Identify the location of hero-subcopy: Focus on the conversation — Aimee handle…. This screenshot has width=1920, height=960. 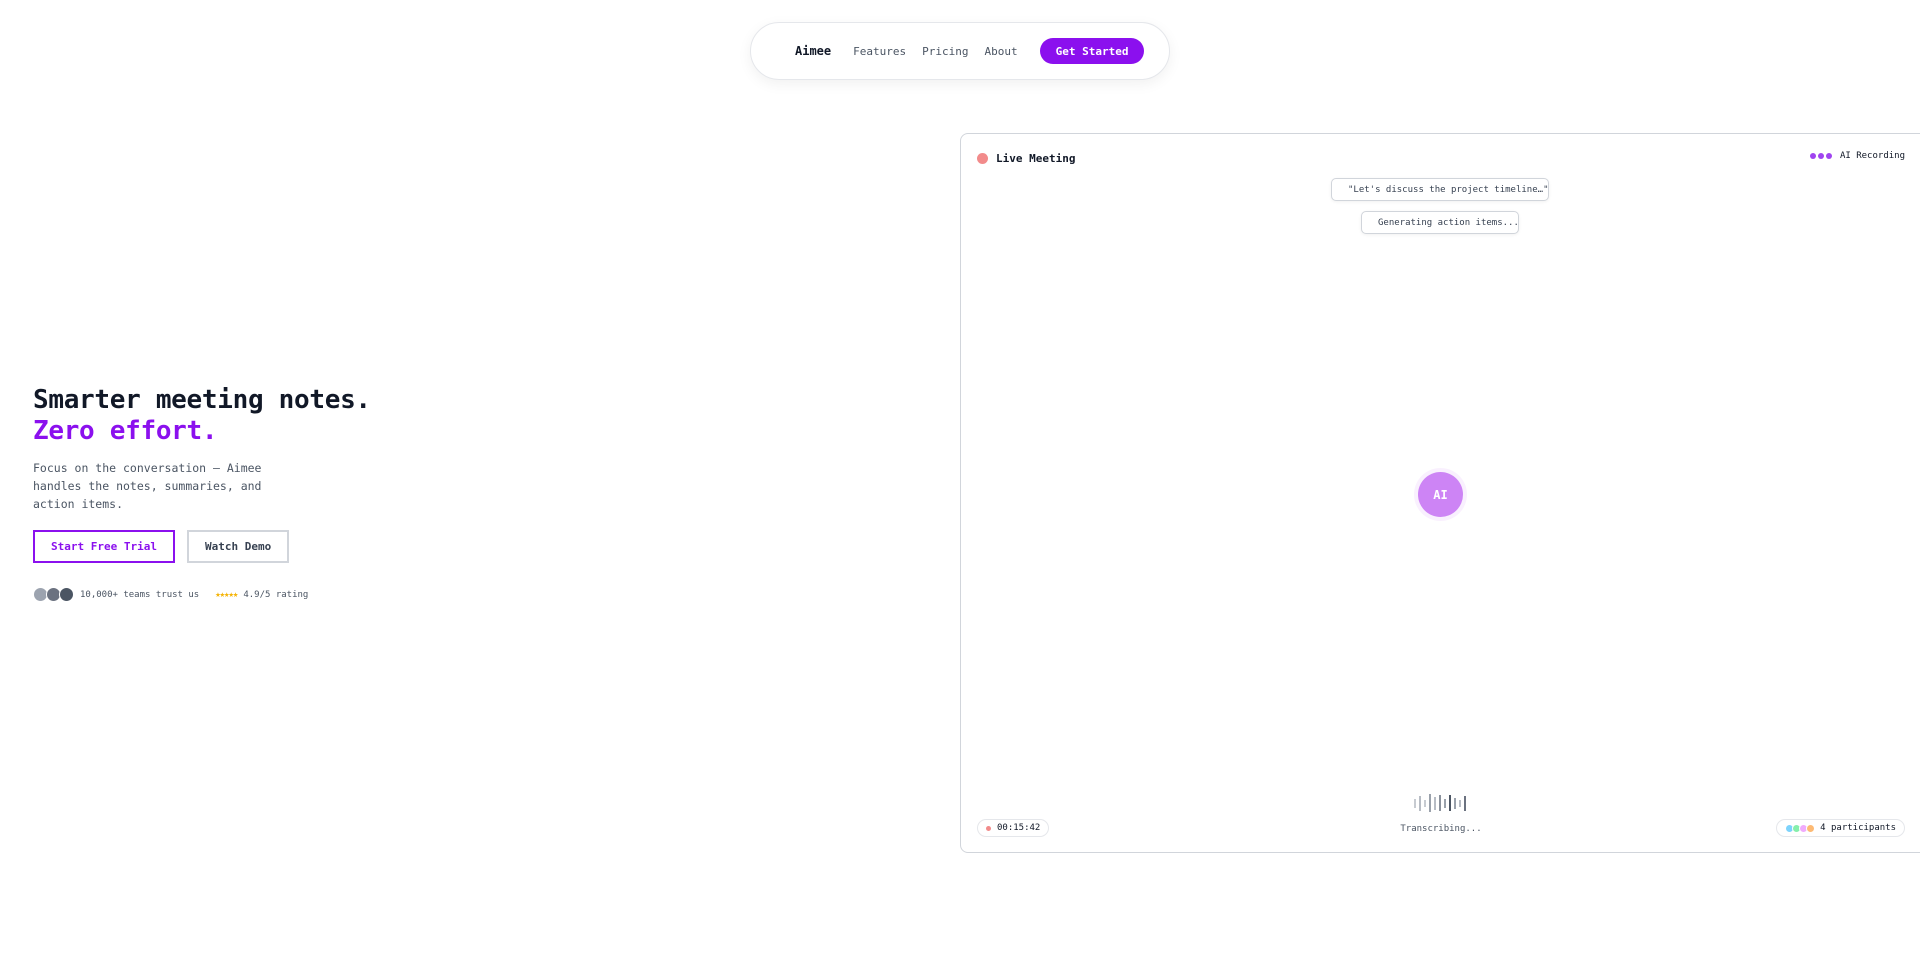
(147, 486).